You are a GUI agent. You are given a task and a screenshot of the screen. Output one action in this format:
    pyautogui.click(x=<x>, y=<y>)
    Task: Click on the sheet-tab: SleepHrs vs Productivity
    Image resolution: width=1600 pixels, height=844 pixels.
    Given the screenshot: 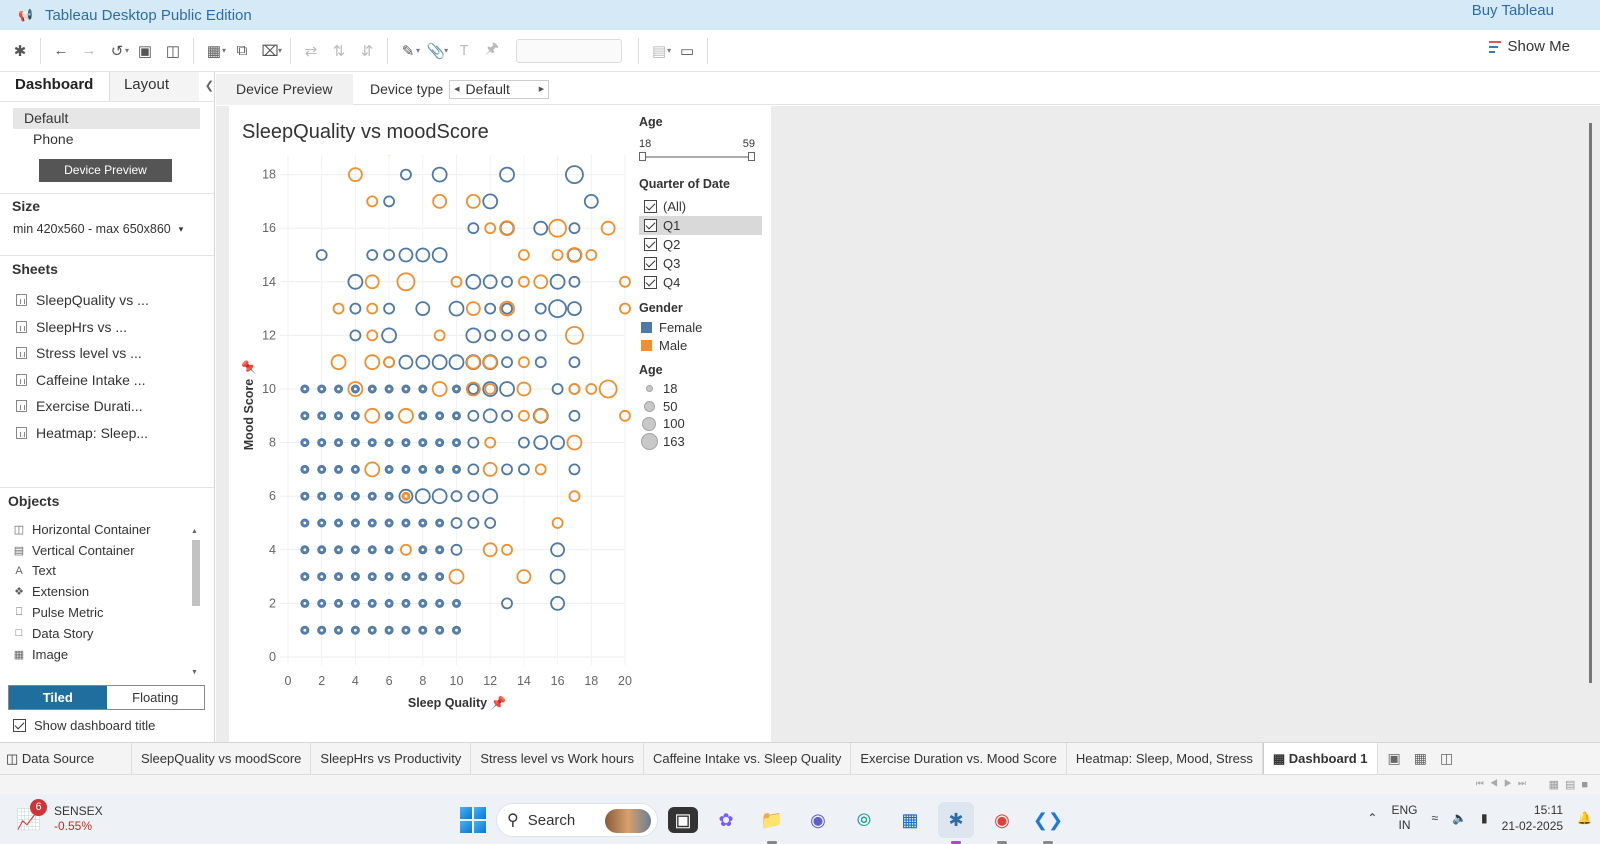 What is the action you would take?
    pyautogui.click(x=391, y=758)
    